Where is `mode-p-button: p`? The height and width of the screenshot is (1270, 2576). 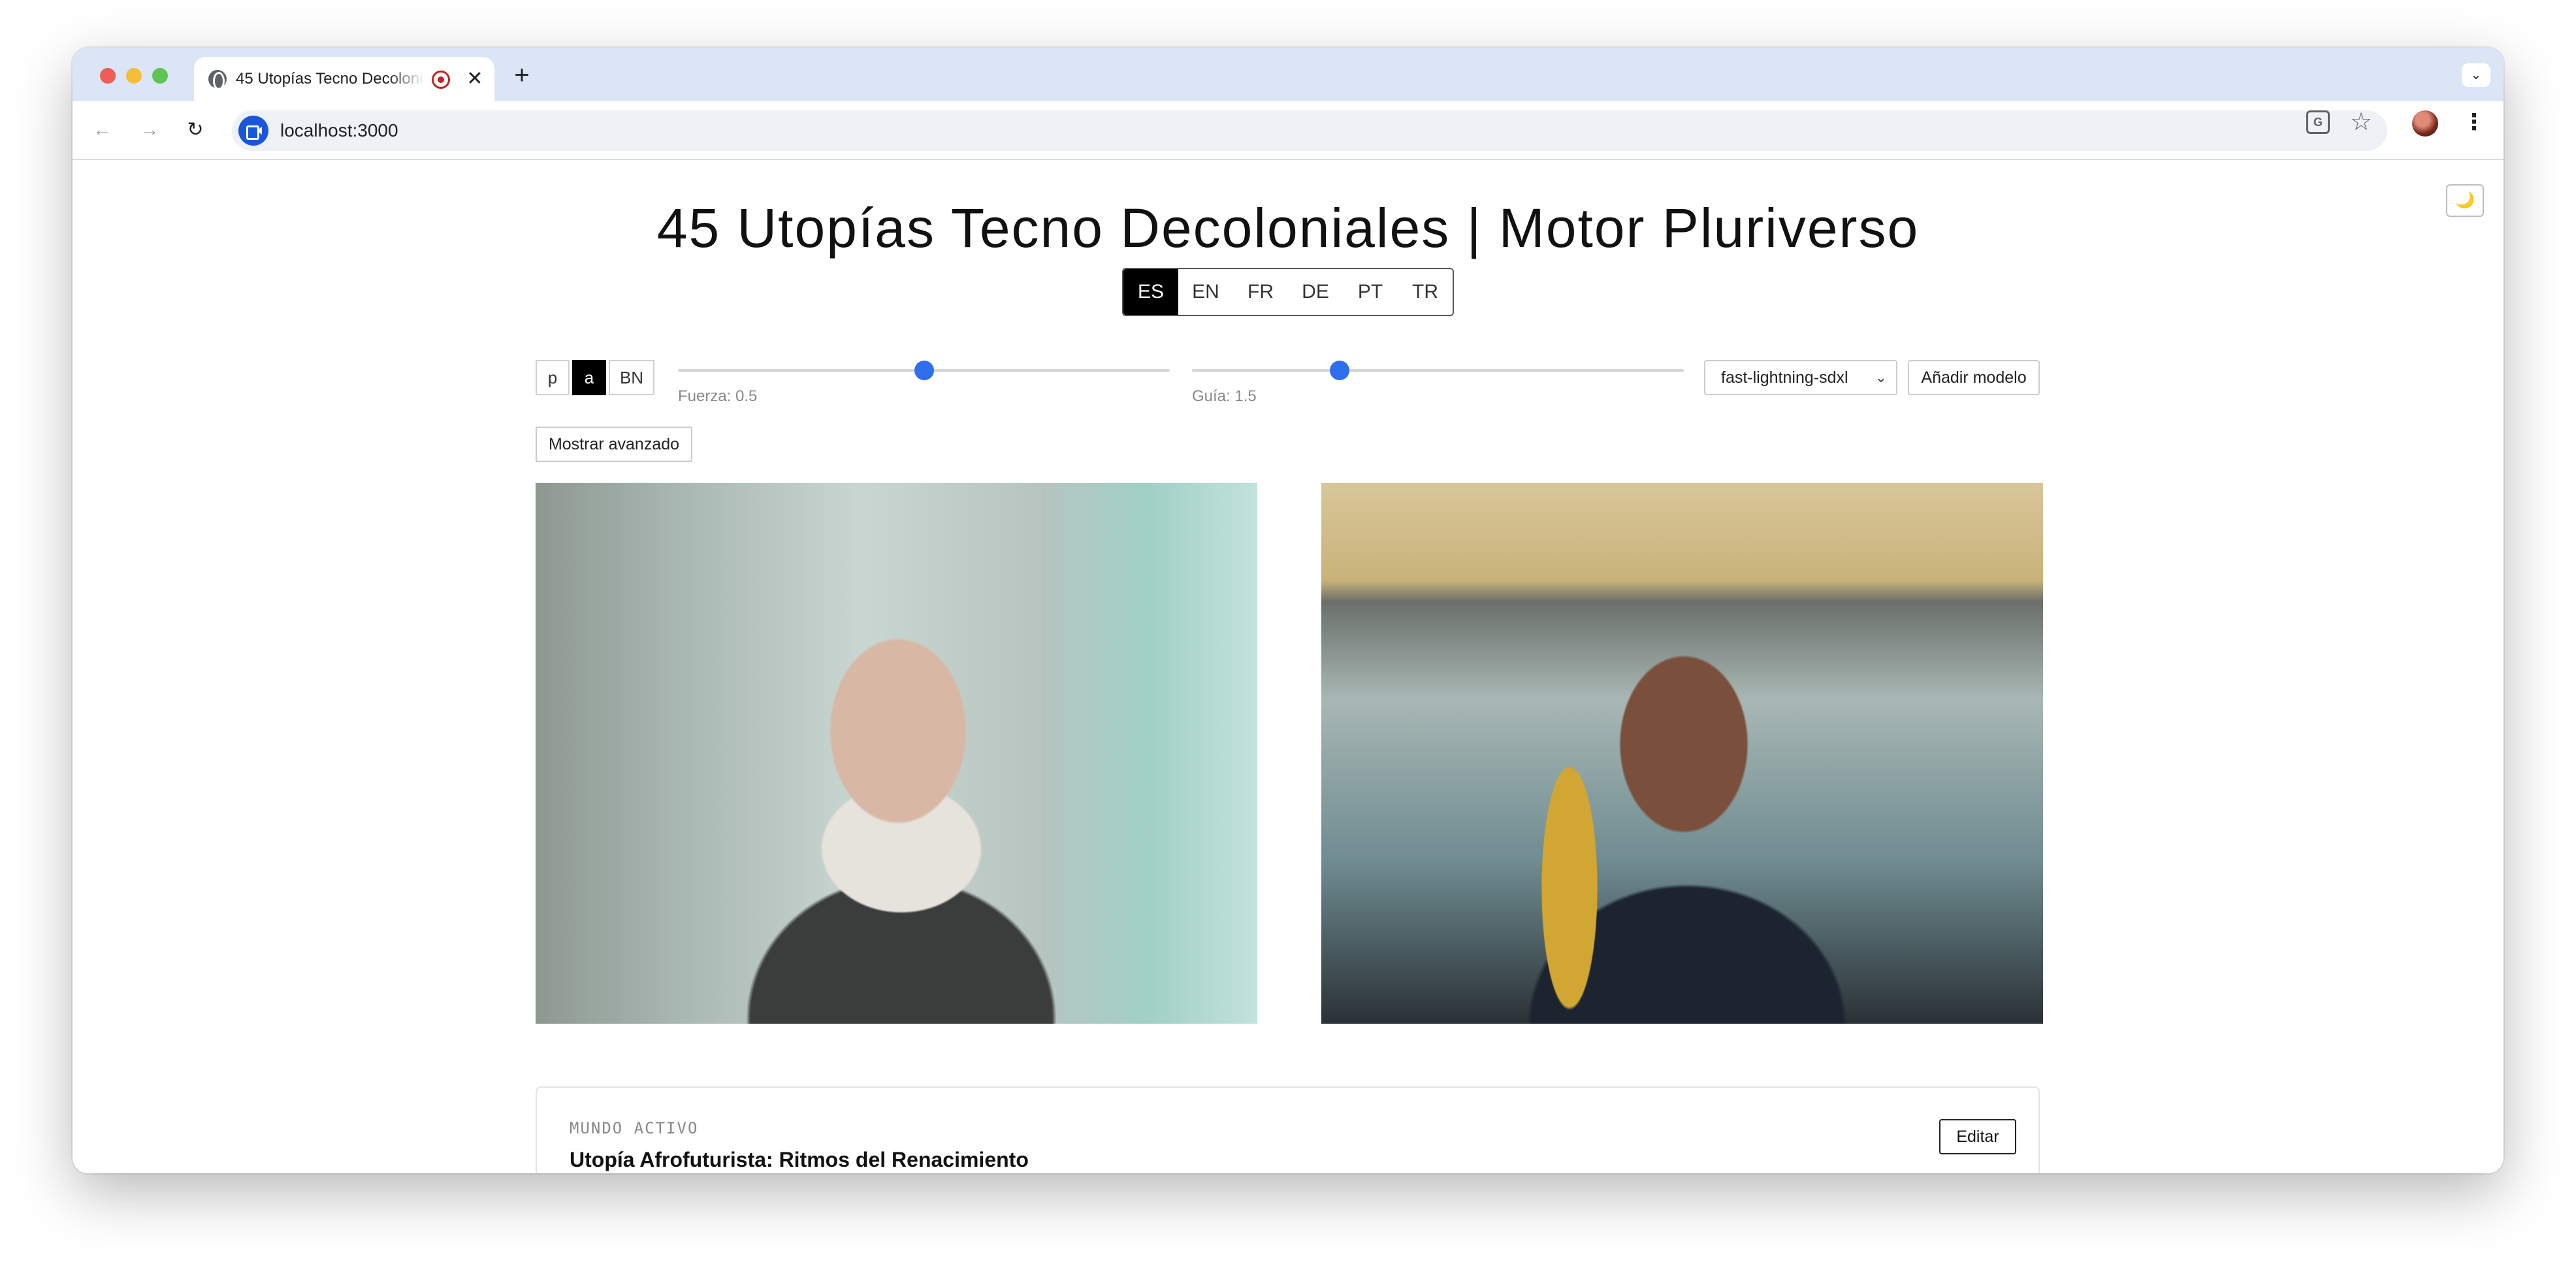 mode-p-button: p is located at coordinates (553, 378).